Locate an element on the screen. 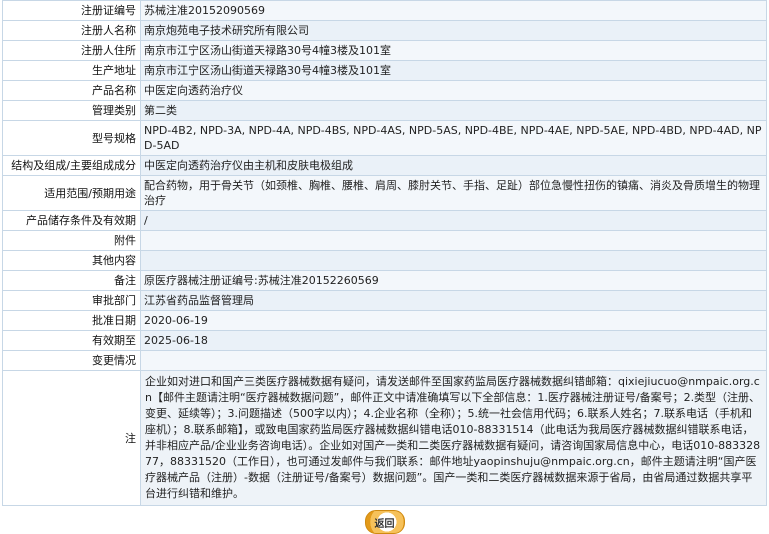  row-label: 变更情况 is located at coordinates (71, 360).